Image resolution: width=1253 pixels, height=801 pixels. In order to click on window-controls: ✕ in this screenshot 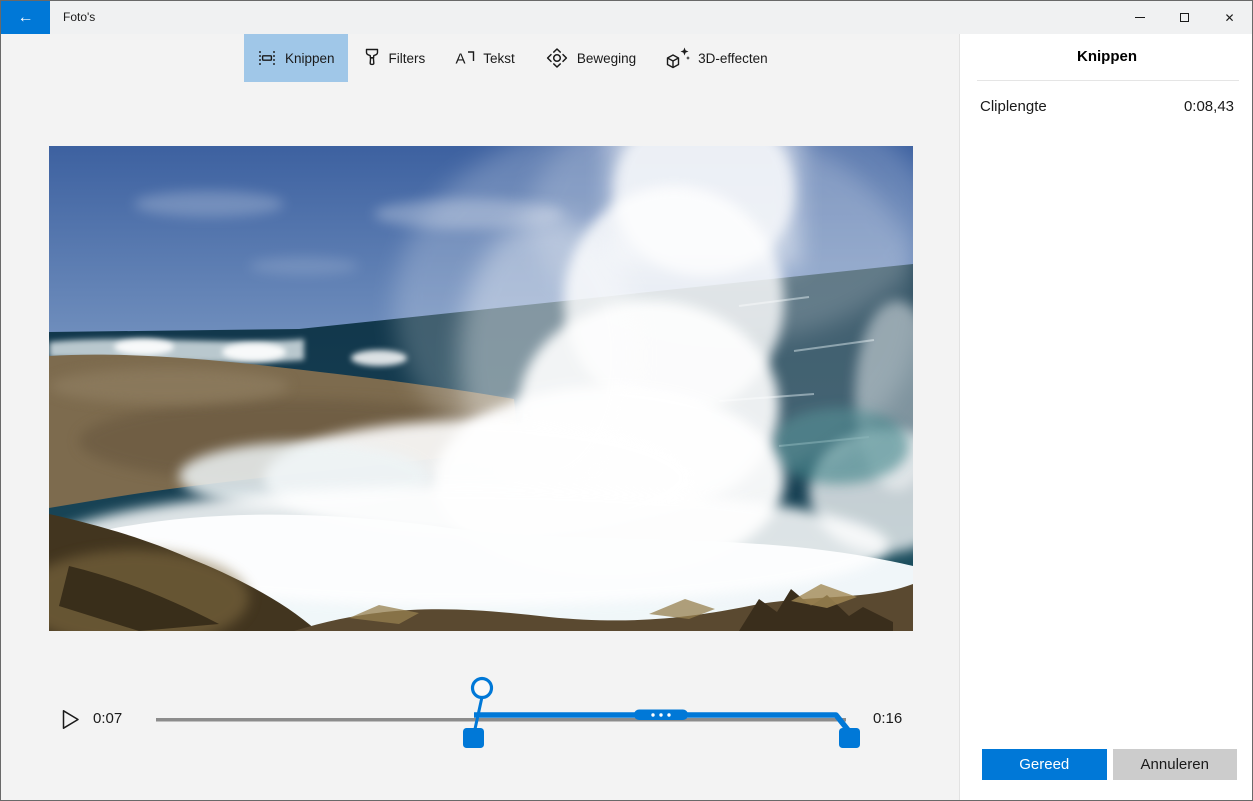, I will do `click(1184, 17)`.